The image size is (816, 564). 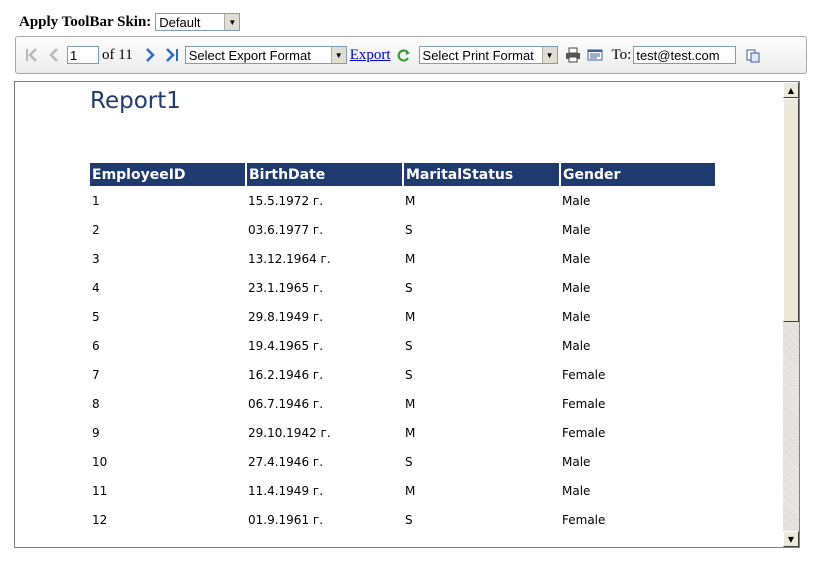 What do you see at coordinates (403, 200) in the screenshot?
I see `table-row: 1 15.5.1972 г. M Male` at bounding box center [403, 200].